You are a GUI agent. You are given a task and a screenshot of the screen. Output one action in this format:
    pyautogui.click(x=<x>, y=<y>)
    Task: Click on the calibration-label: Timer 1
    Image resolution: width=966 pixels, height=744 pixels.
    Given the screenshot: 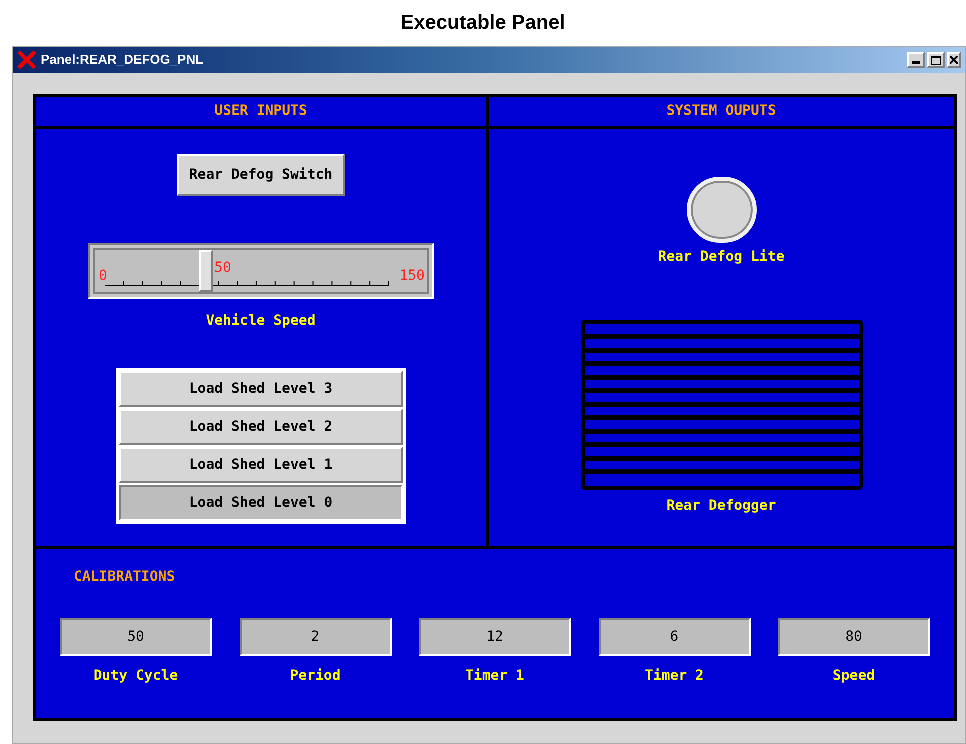 What is the action you would take?
    pyautogui.click(x=494, y=676)
    